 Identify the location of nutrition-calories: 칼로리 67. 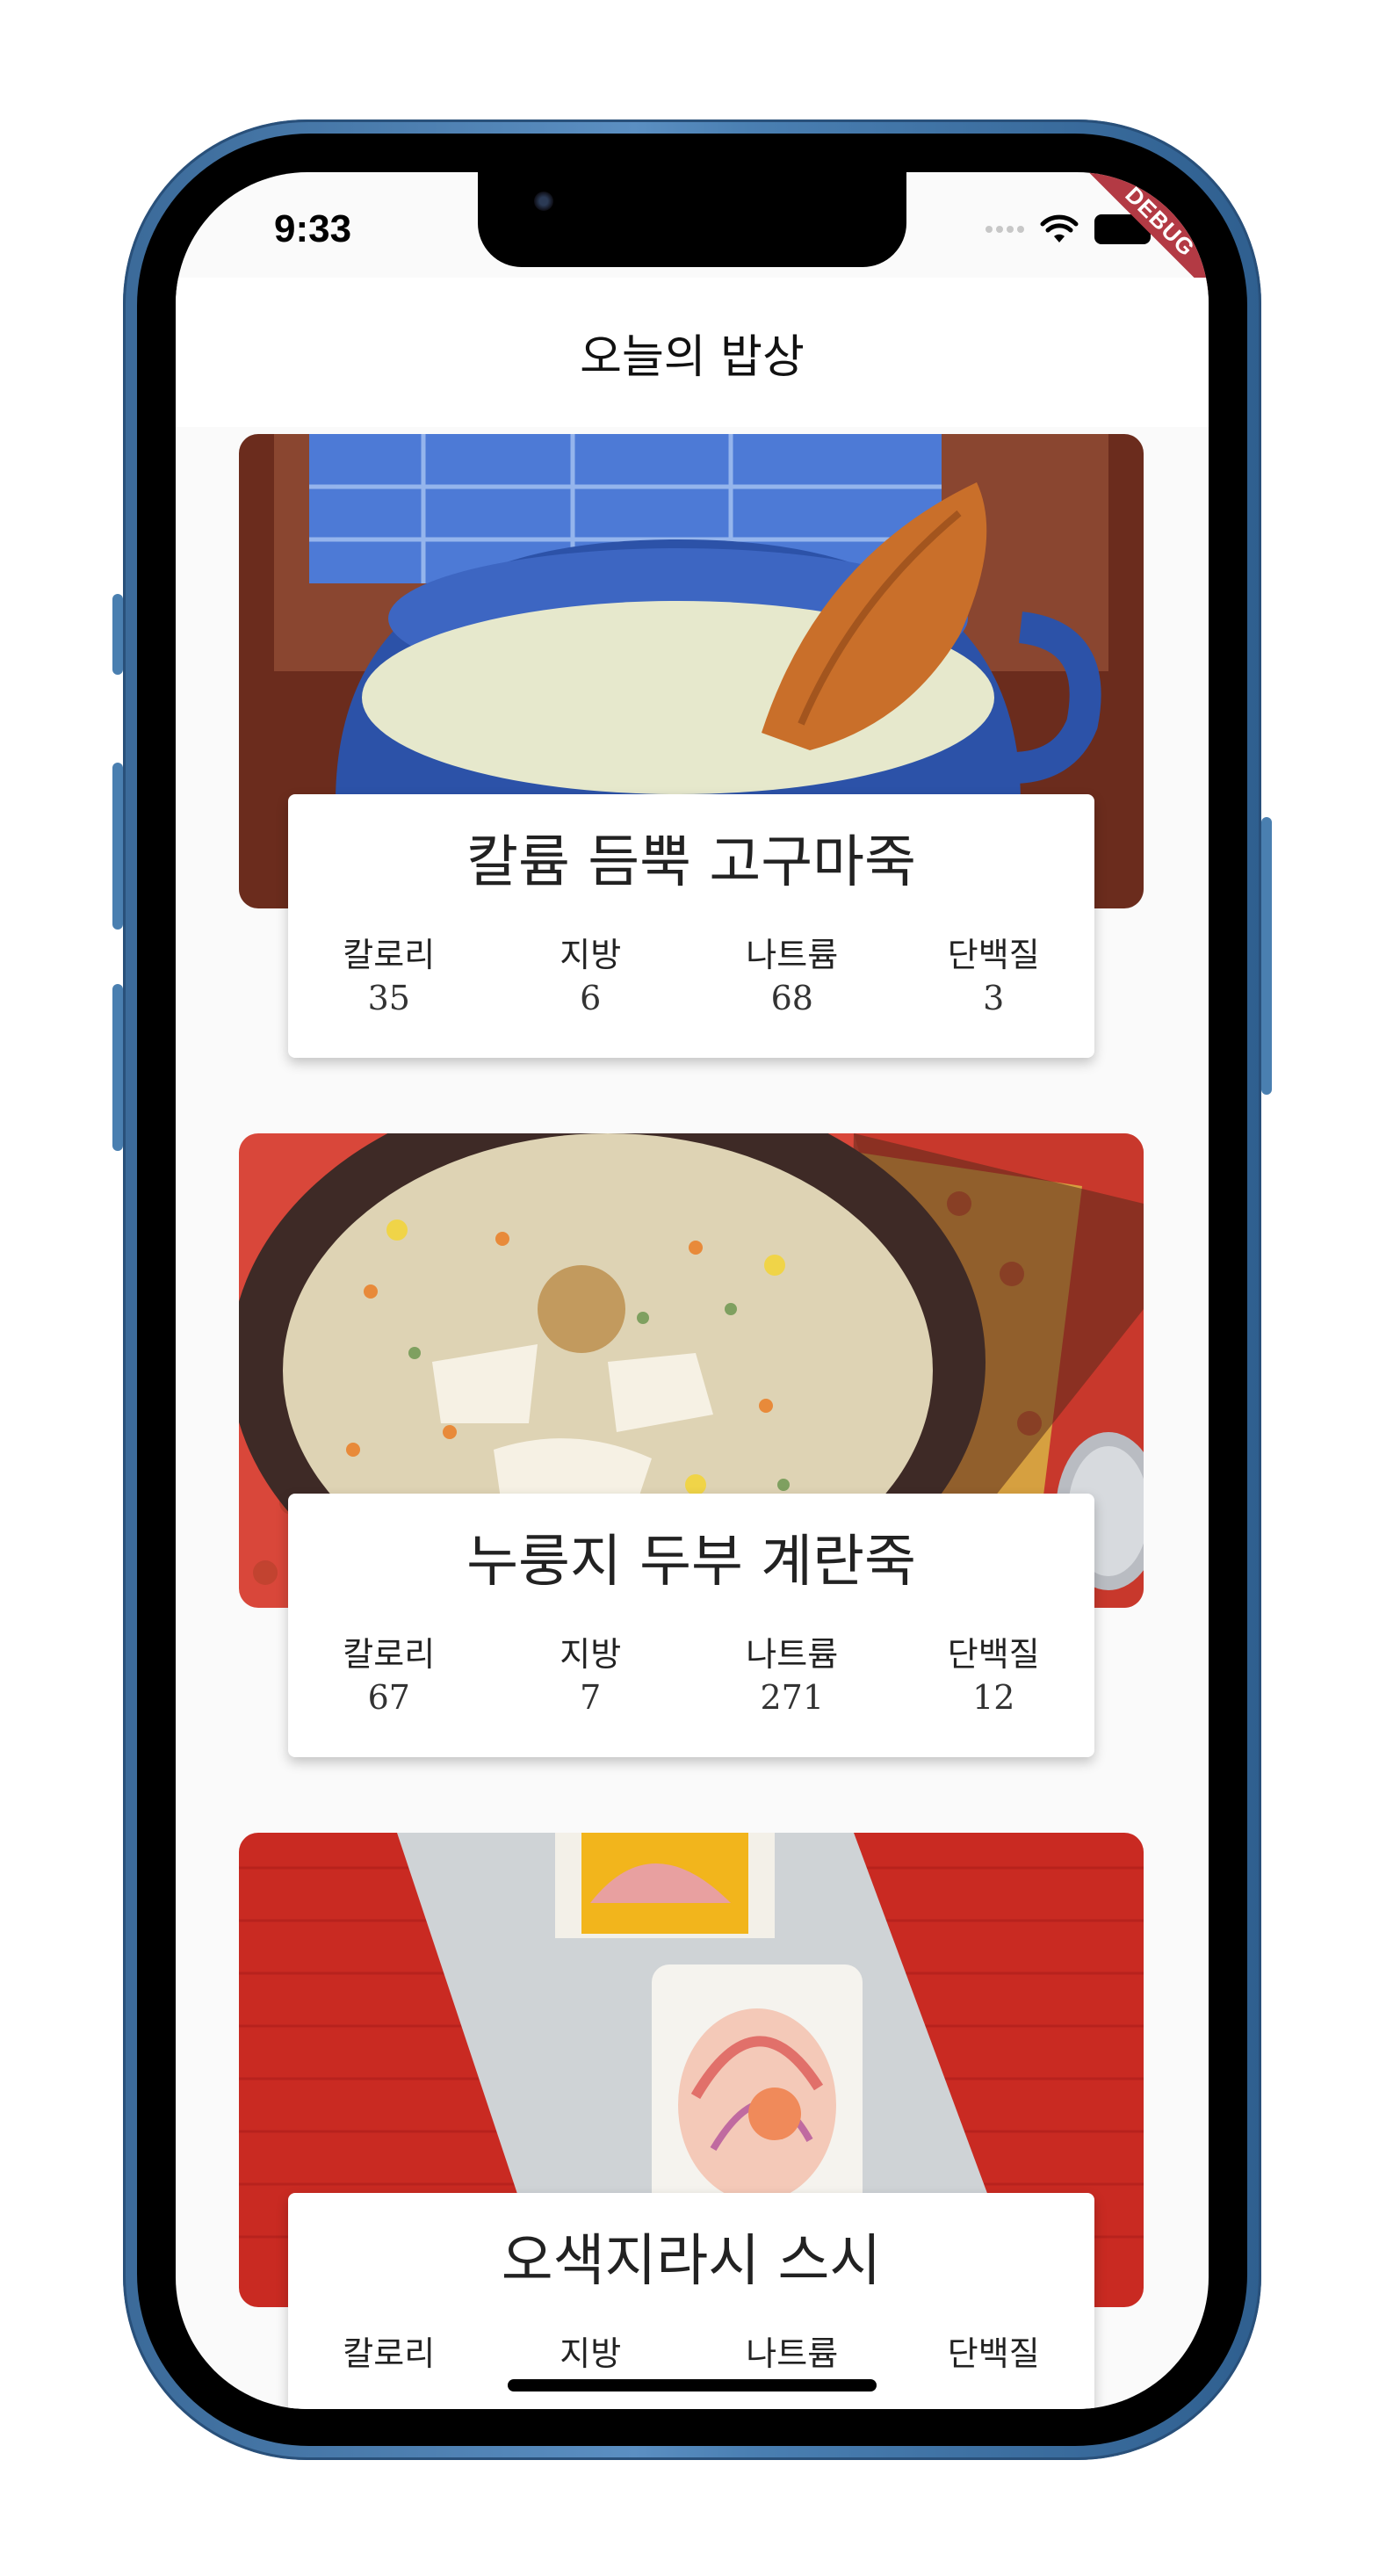
(389, 1672).